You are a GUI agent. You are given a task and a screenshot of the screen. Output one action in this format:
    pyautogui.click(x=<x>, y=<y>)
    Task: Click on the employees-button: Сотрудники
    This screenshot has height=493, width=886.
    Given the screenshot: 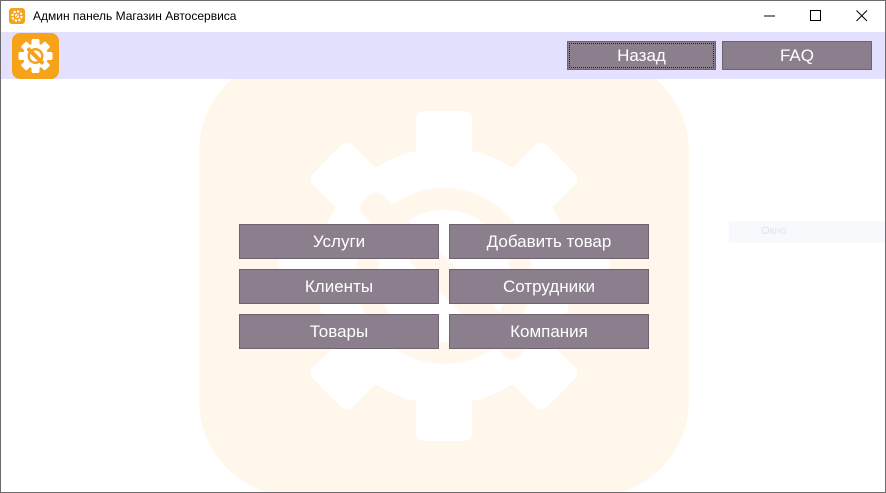 What is the action you would take?
    pyautogui.click(x=549, y=286)
    